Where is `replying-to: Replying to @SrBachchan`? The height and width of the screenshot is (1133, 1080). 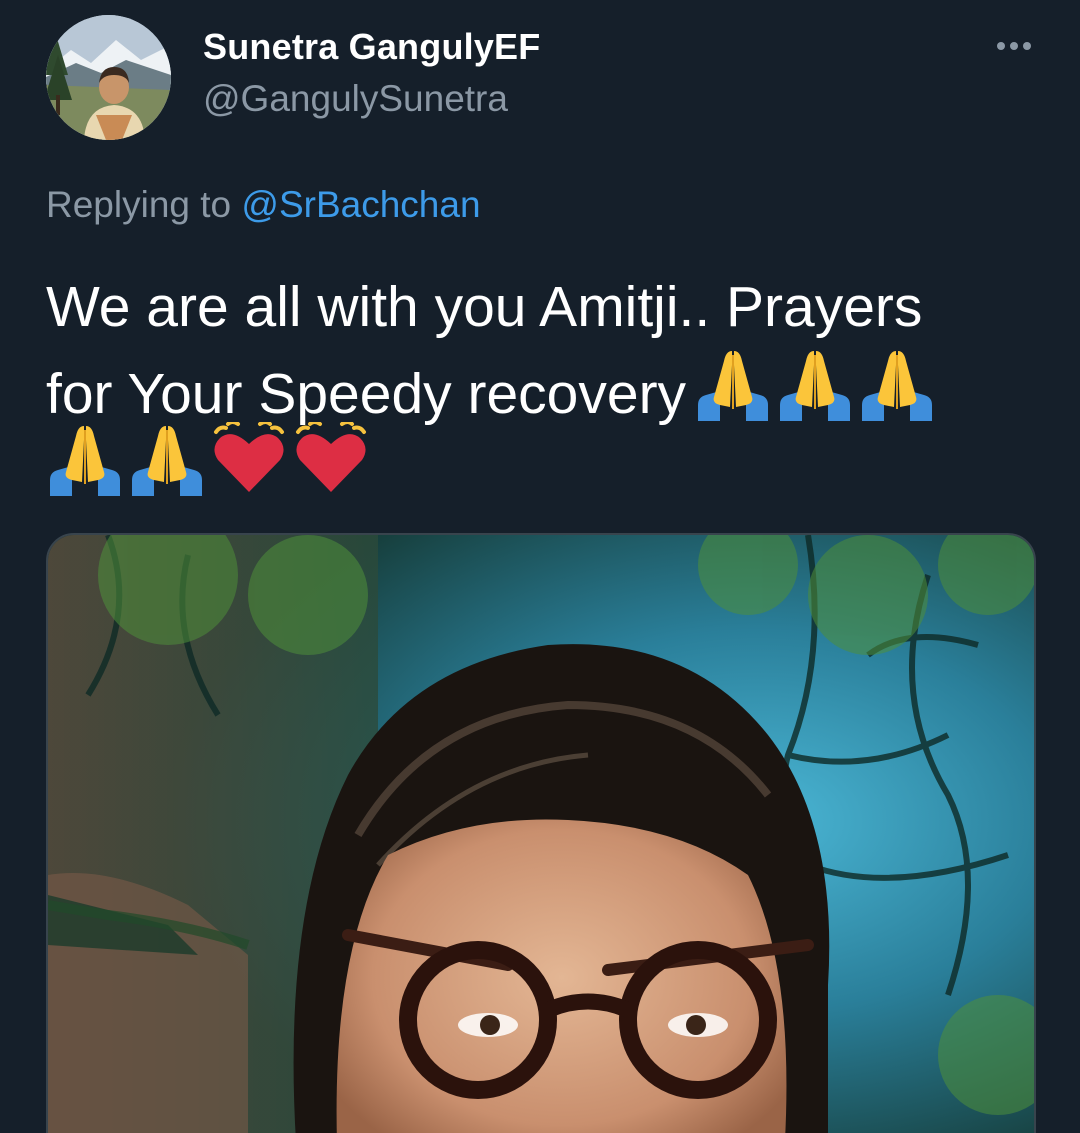
replying-to: Replying to @SrBachchan is located at coordinates (263, 205).